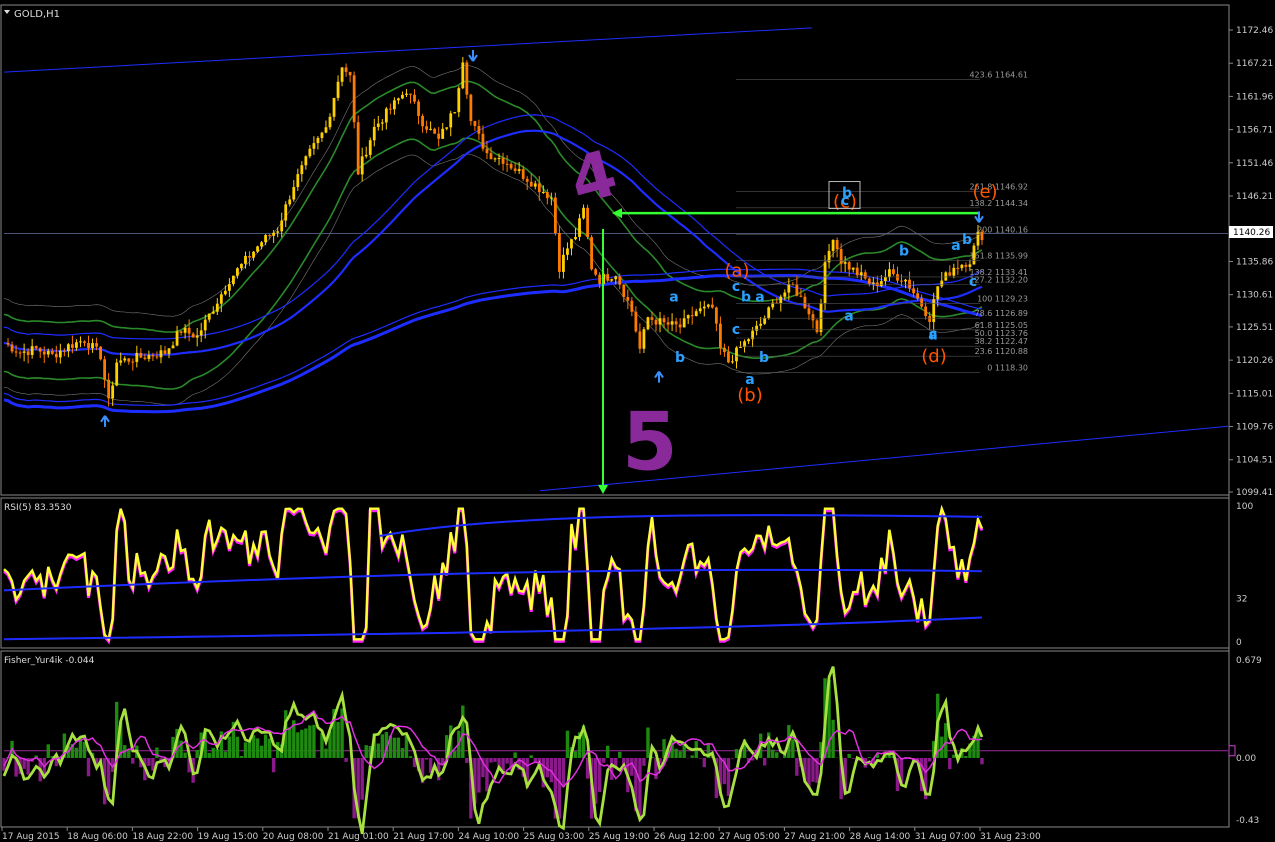 This screenshot has width=1275, height=842. I want to click on fib-level-label: 161.8 1135.99, so click(998, 256).